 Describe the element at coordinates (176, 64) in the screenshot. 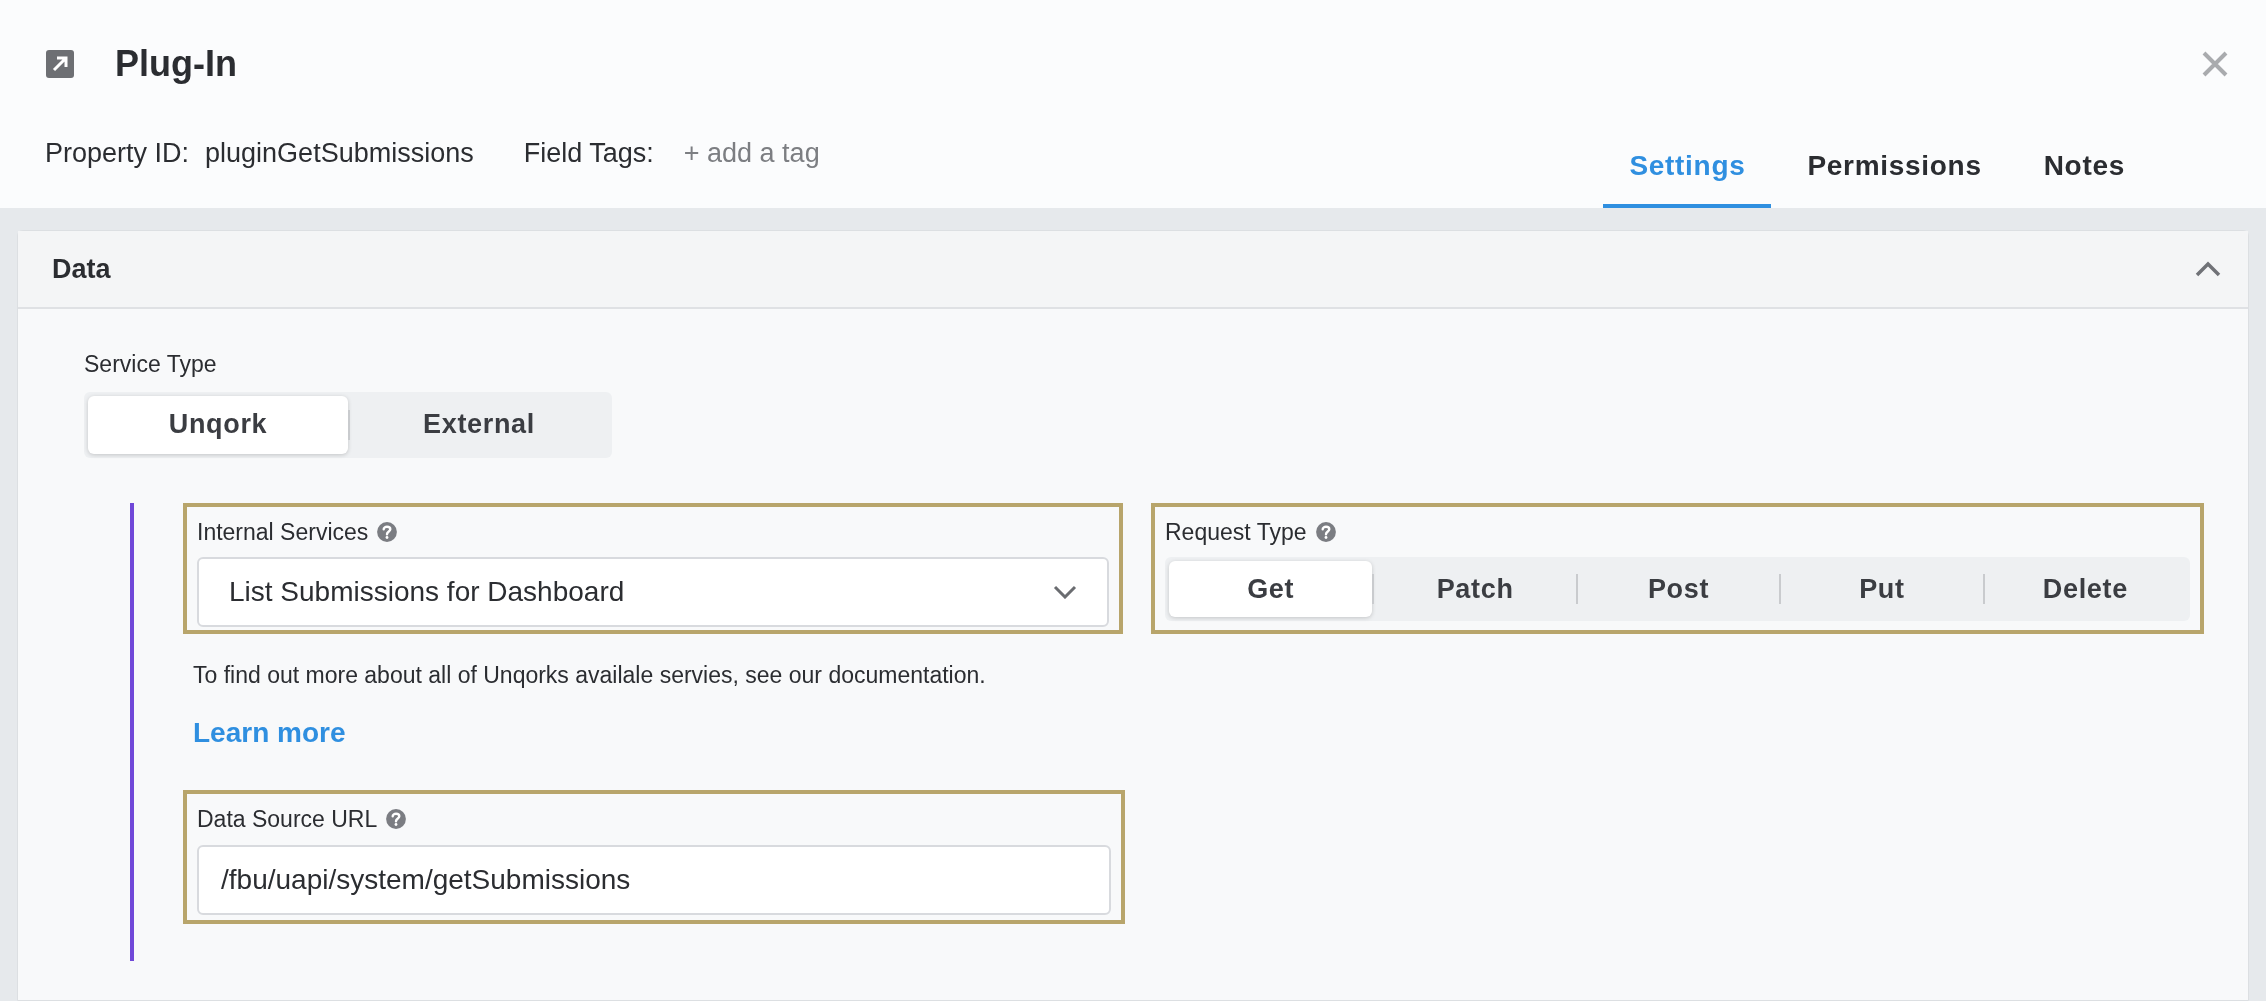

I see `dialog-title: Plug-In` at that location.